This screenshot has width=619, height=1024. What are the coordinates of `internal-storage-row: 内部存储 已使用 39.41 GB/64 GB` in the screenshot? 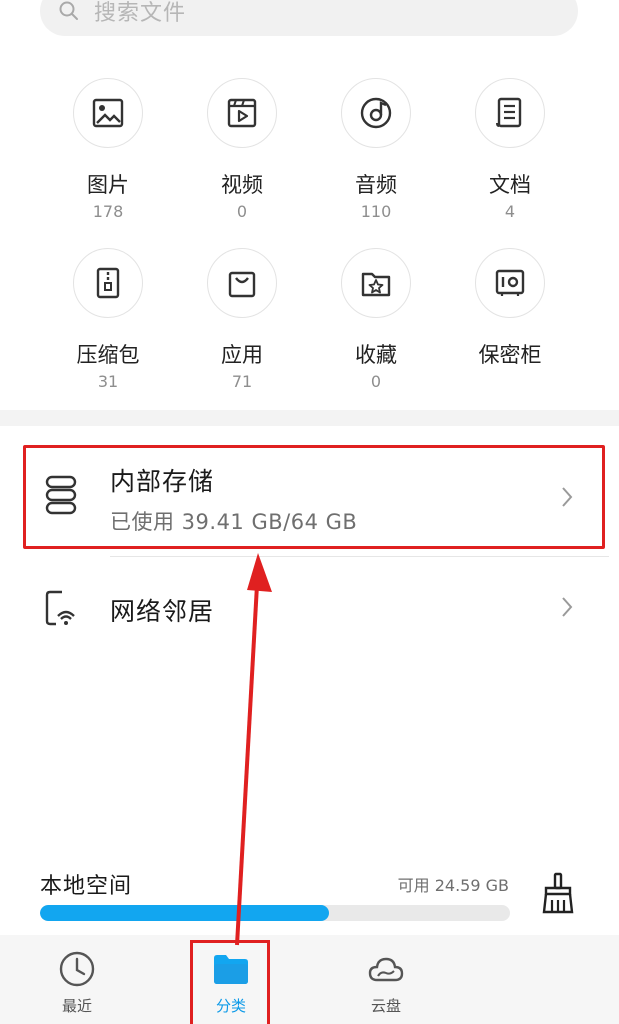 It's located at (309, 497).